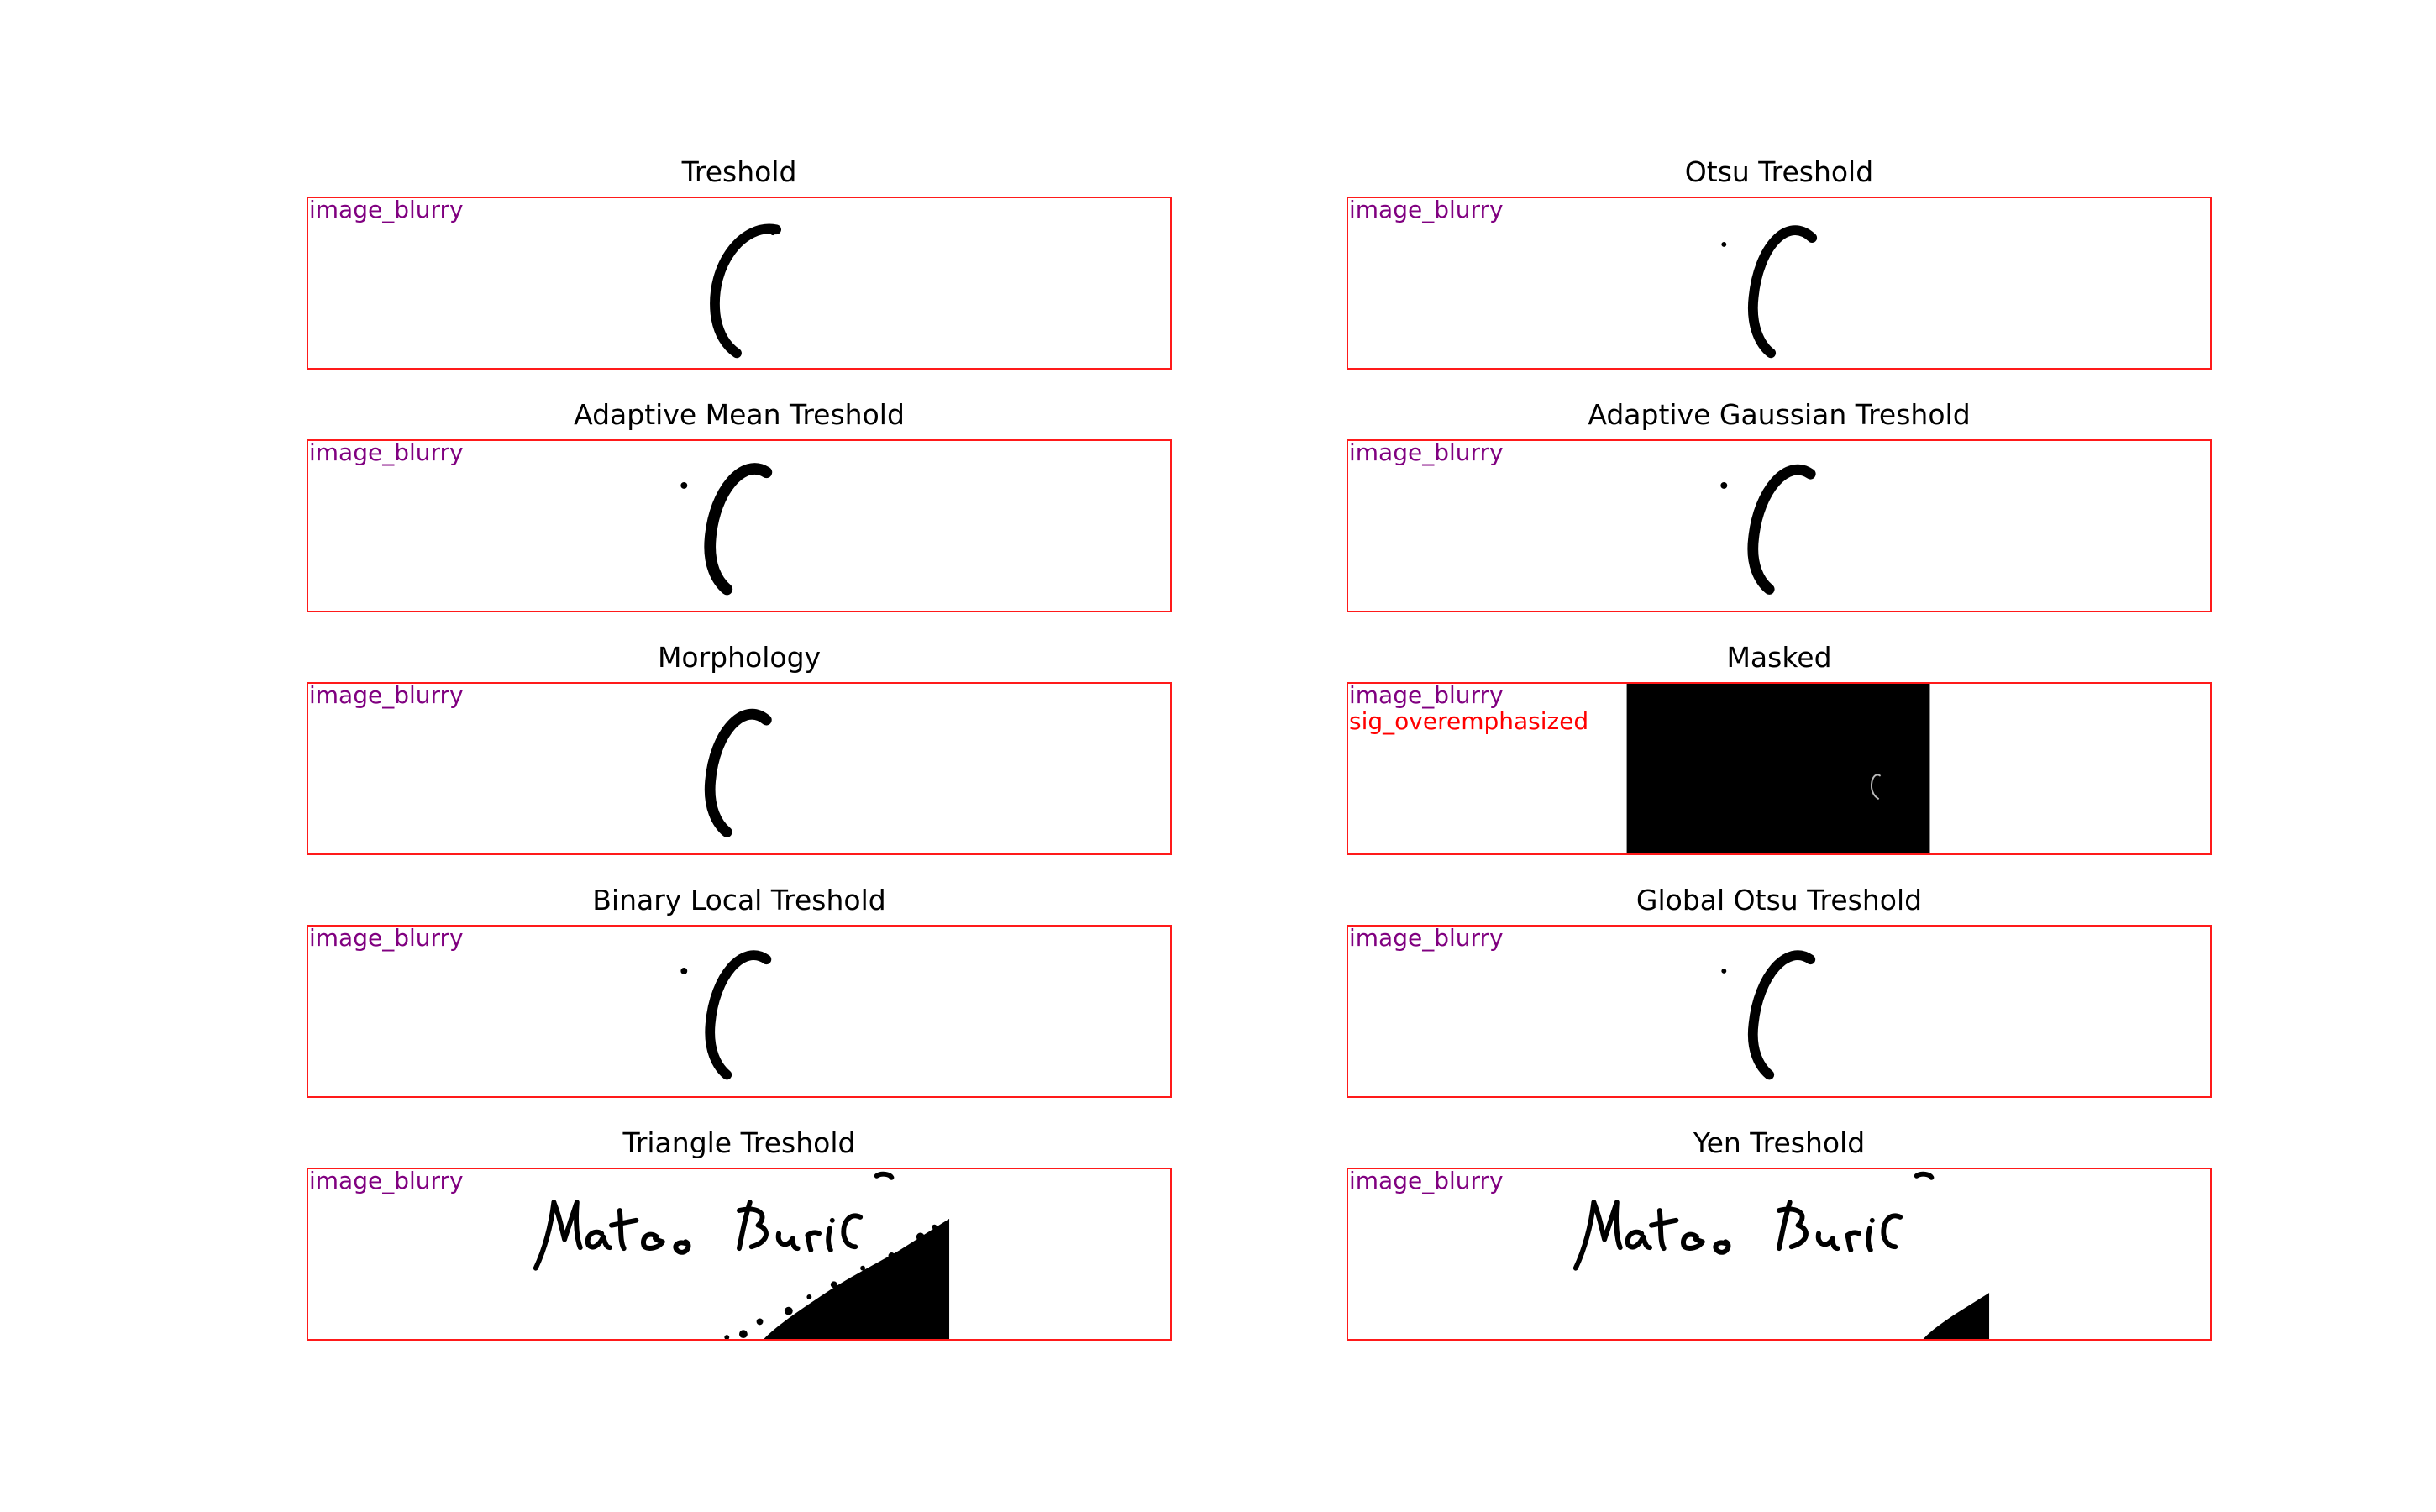  Describe the element at coordinates (739, 171) in the screenshot. I see `panel-title: Treshold` at that location.